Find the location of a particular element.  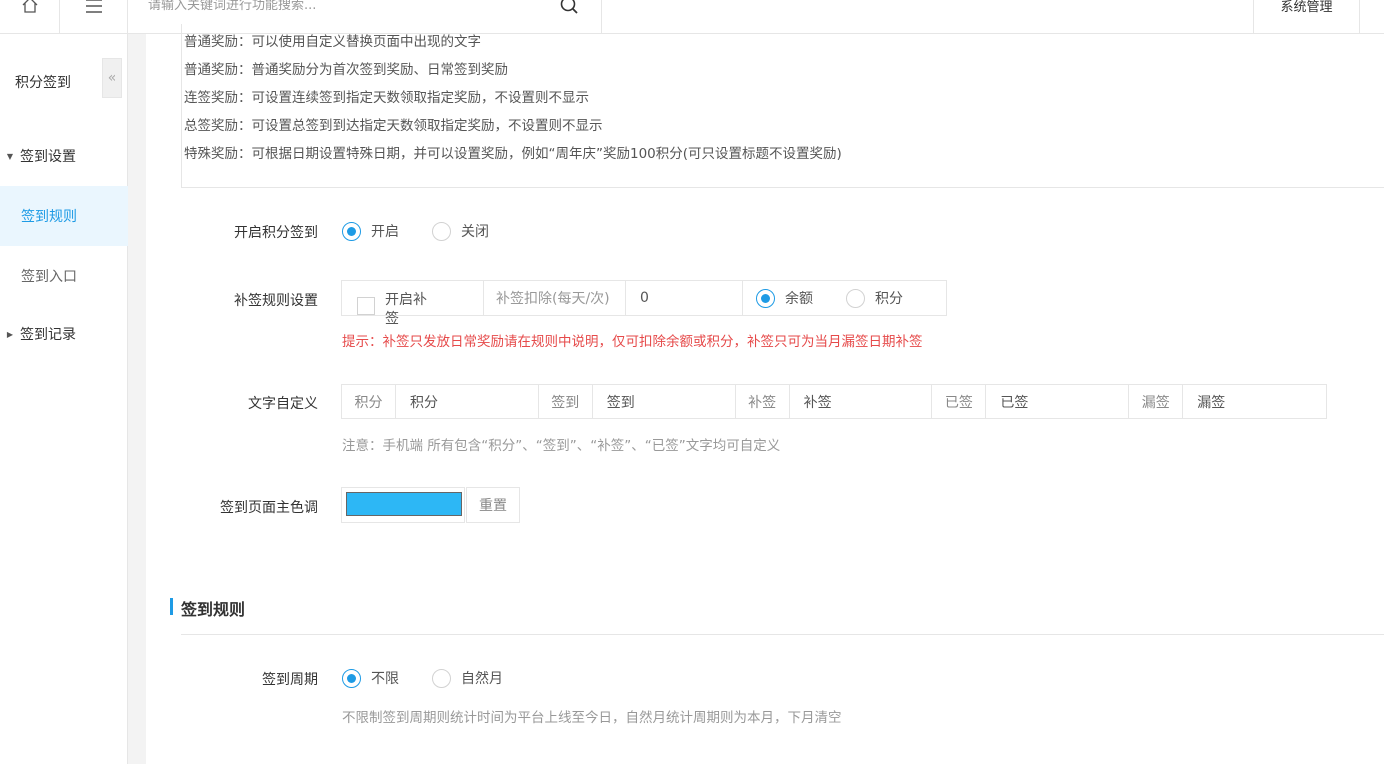

sidebar-item-signin-entry: 签到入口 is located at coordinates (64, 276).